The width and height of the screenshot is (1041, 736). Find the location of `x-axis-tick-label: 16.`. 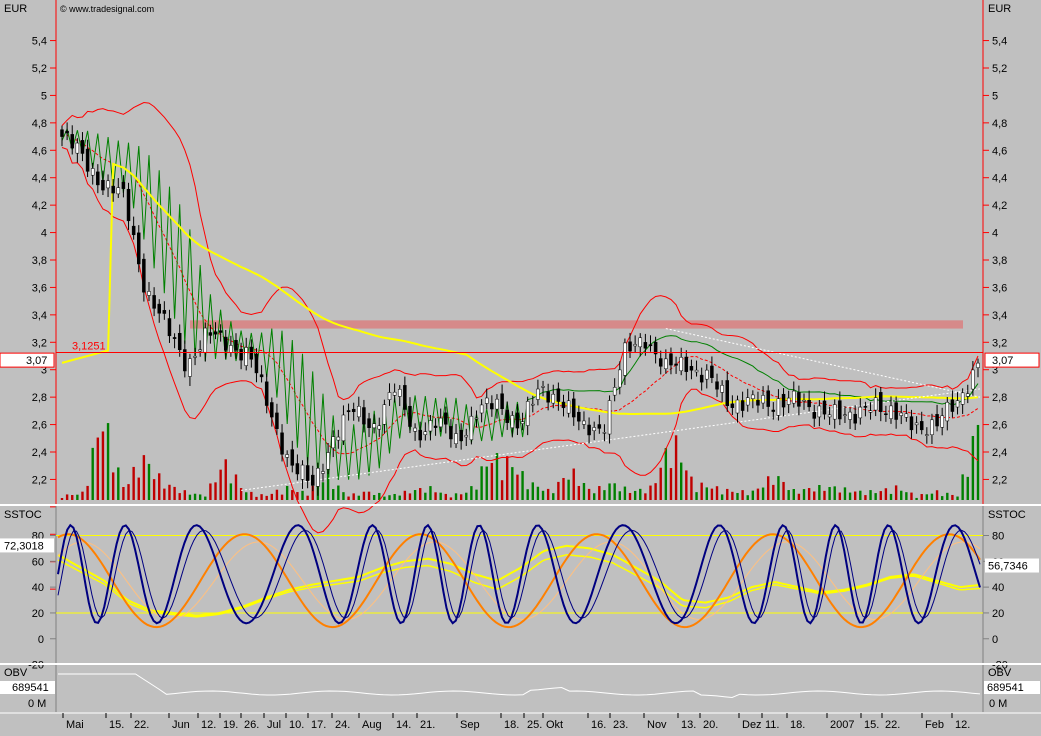

x-axis-tick-label: 16. is located at coordinates (598, 725).